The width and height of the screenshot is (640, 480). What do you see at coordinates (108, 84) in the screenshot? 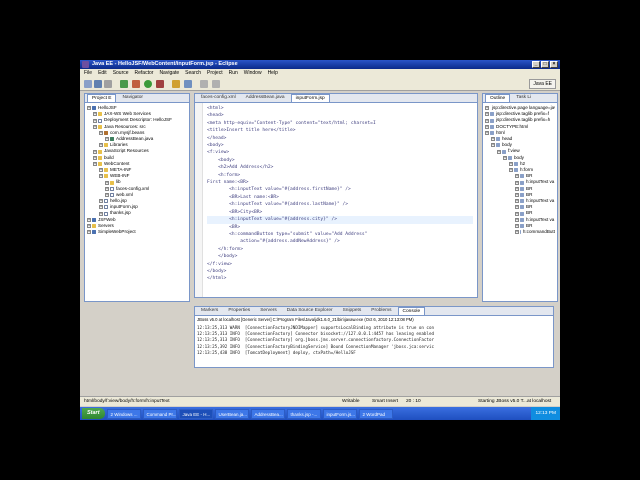
I see `print-icon` at bounding box center [108, 84].